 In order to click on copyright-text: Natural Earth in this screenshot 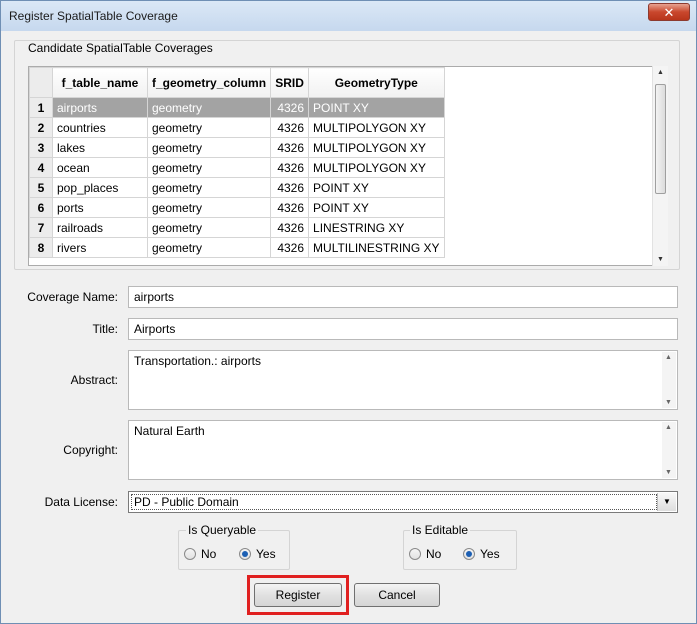, I will do `click(169, 431)`.